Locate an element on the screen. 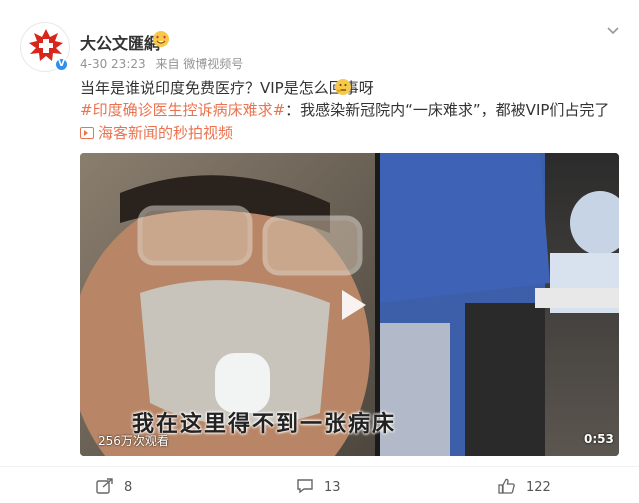  share-icon is located at coordinates (104, 486).